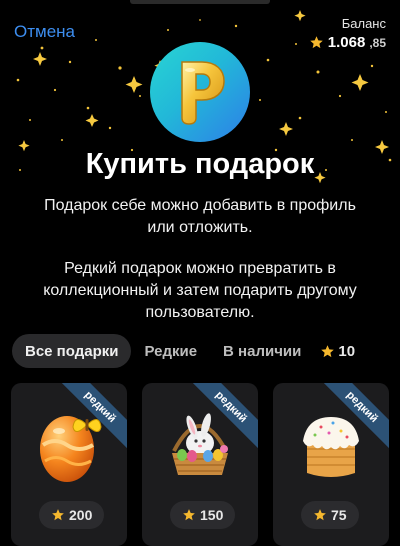 The height and width of the screenshot is (546, 400). What do you see at coordinates (72, 351) in the screenshot?
I see `tab-all-gifts: Все подарки` at bounding box center [72, 351].